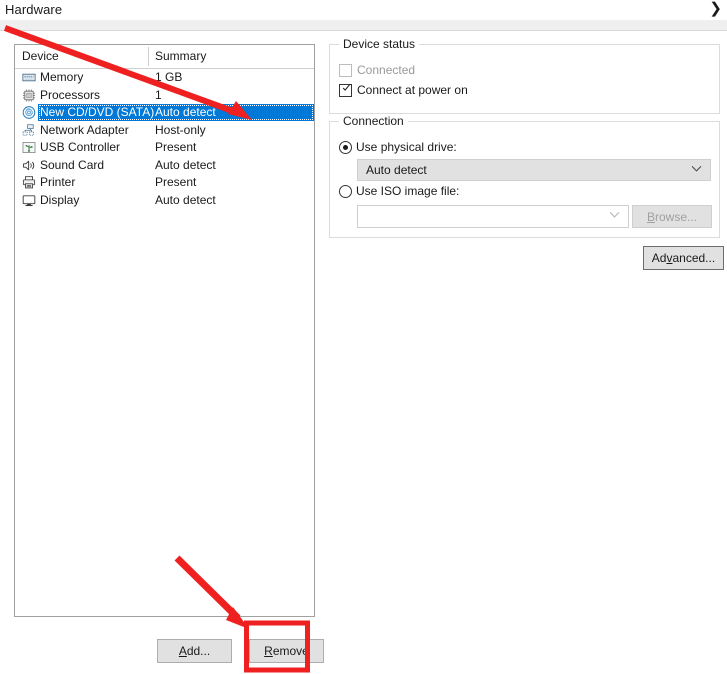 This screenshot has width=727, height=674. I want to click on checkmark-icon, so click(346, 87).